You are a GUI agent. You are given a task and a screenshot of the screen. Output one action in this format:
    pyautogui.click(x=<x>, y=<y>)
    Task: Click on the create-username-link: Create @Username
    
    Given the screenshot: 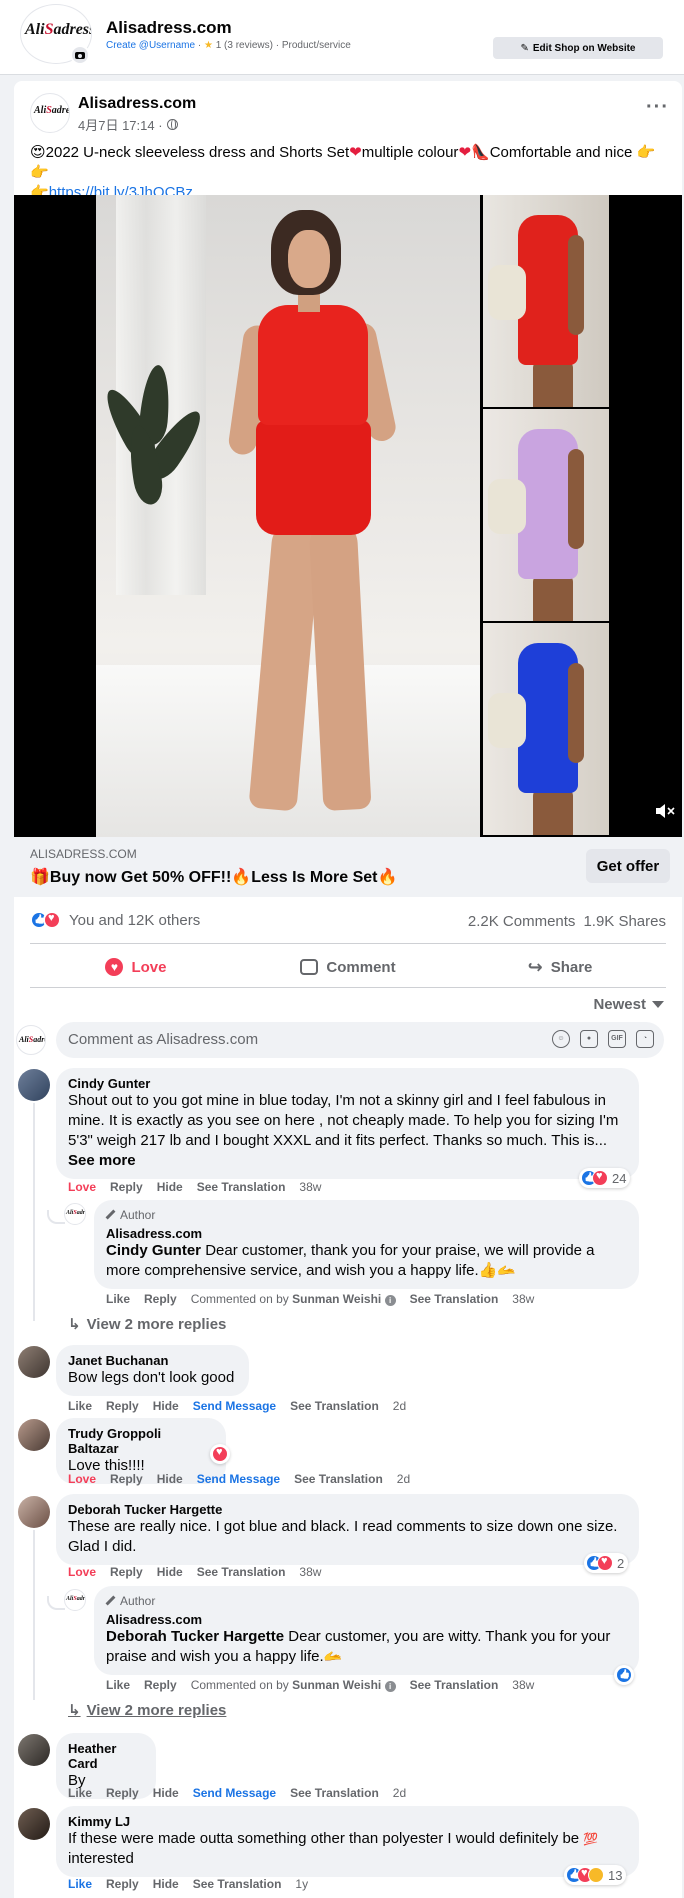 What is the action you would take?
    pyautogui.click(x=150, y=45)
    